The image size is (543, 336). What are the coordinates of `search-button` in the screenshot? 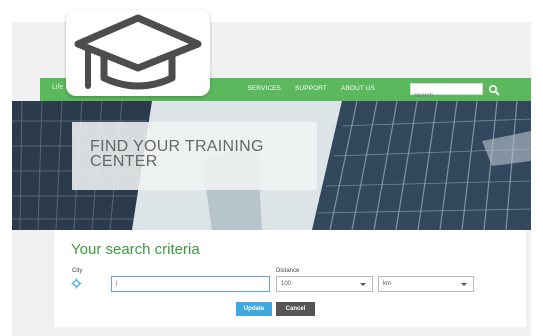 It's located at (494, 89).